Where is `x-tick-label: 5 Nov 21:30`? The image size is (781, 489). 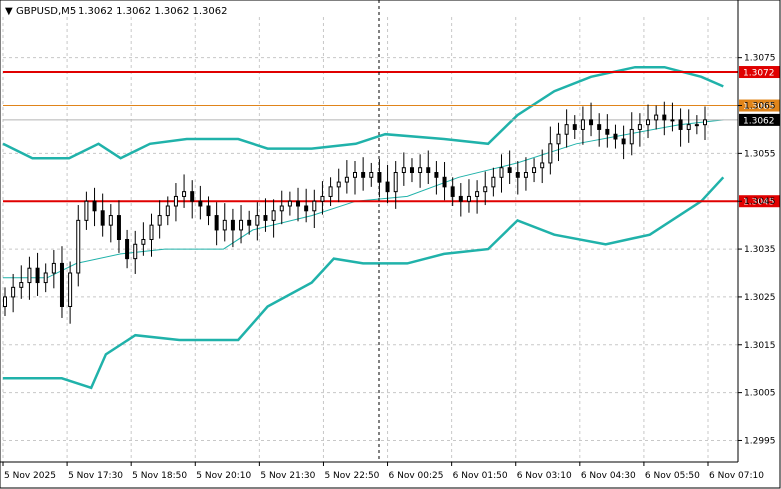 x-tick-label: 5 Nov 21:30 is located at coordinates (287, 476).